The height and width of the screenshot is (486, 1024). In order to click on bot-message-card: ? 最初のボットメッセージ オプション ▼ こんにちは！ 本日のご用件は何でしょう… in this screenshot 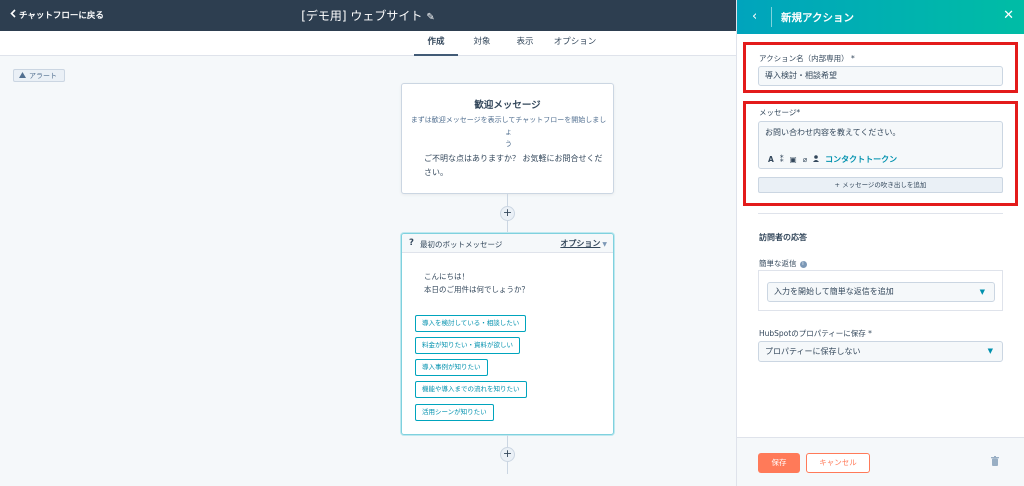, I will do `click(507, 334)`.